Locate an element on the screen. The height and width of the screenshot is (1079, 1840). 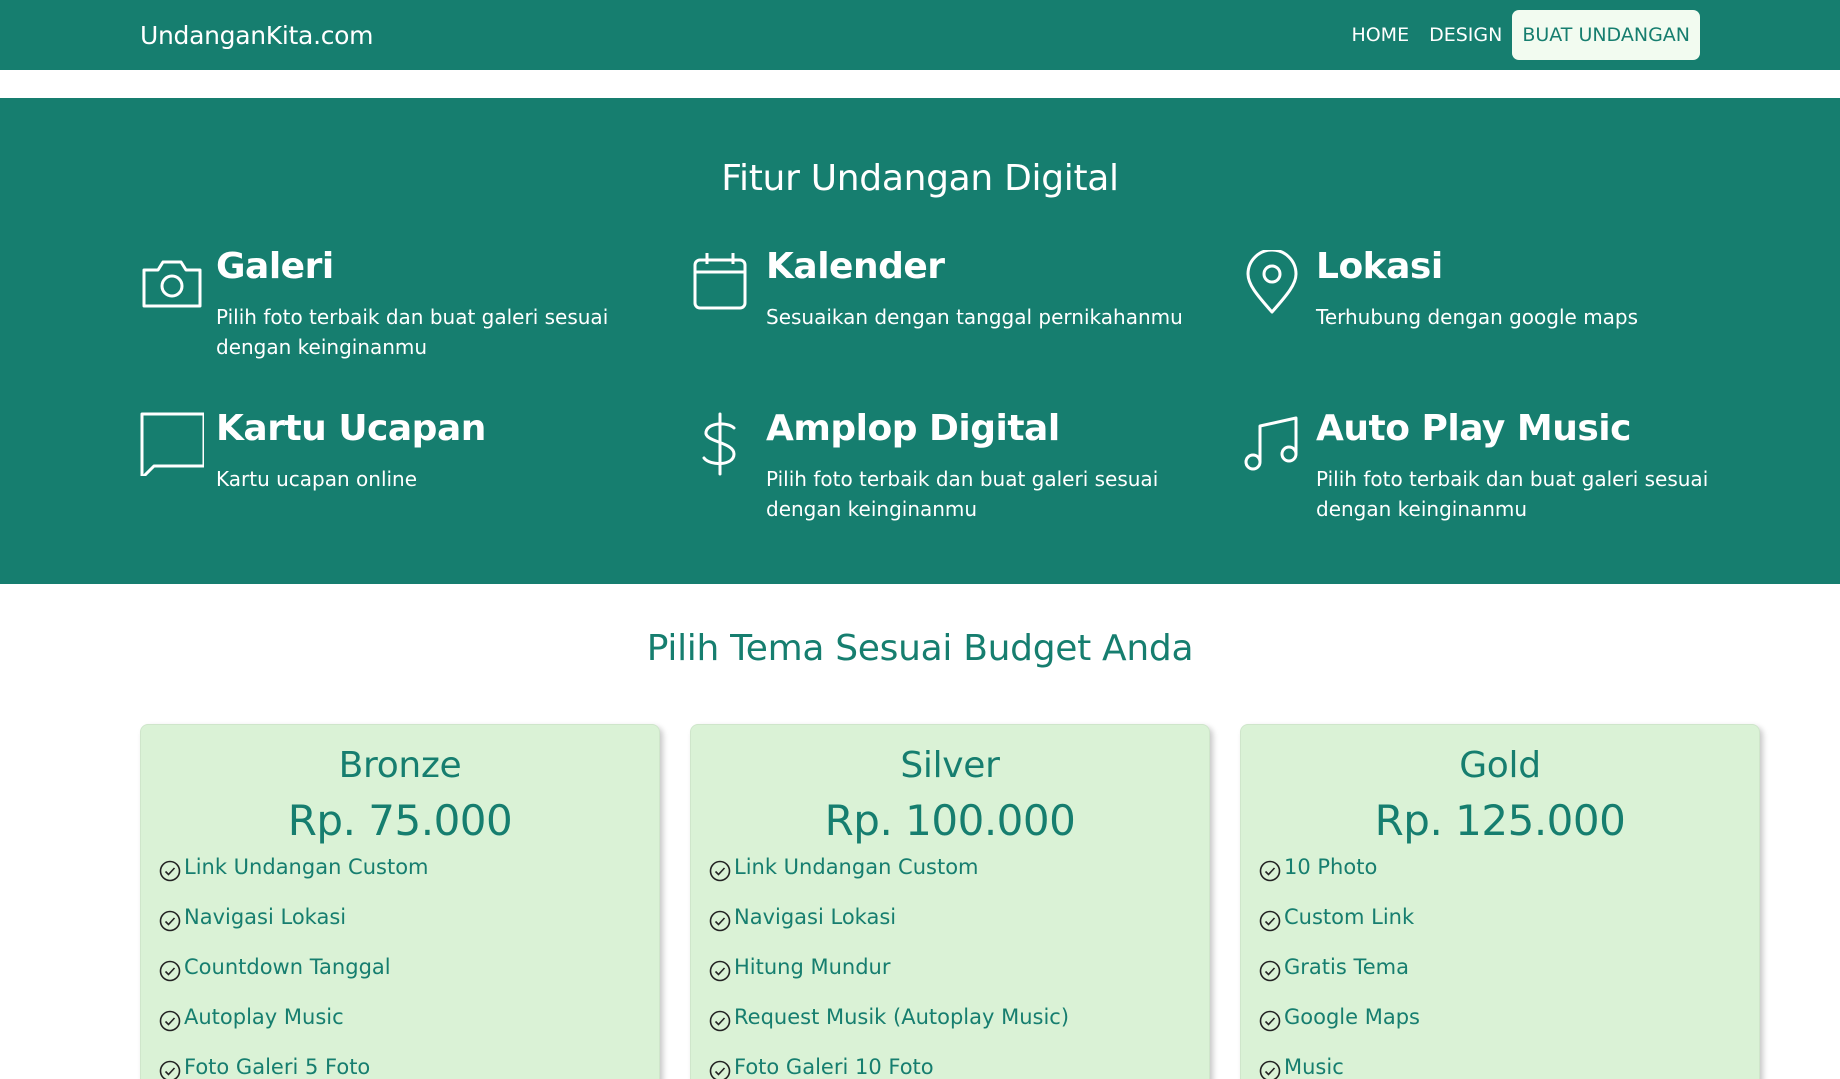
plan-feature-text: 10 Photo is located at coordinates (1331, 867).